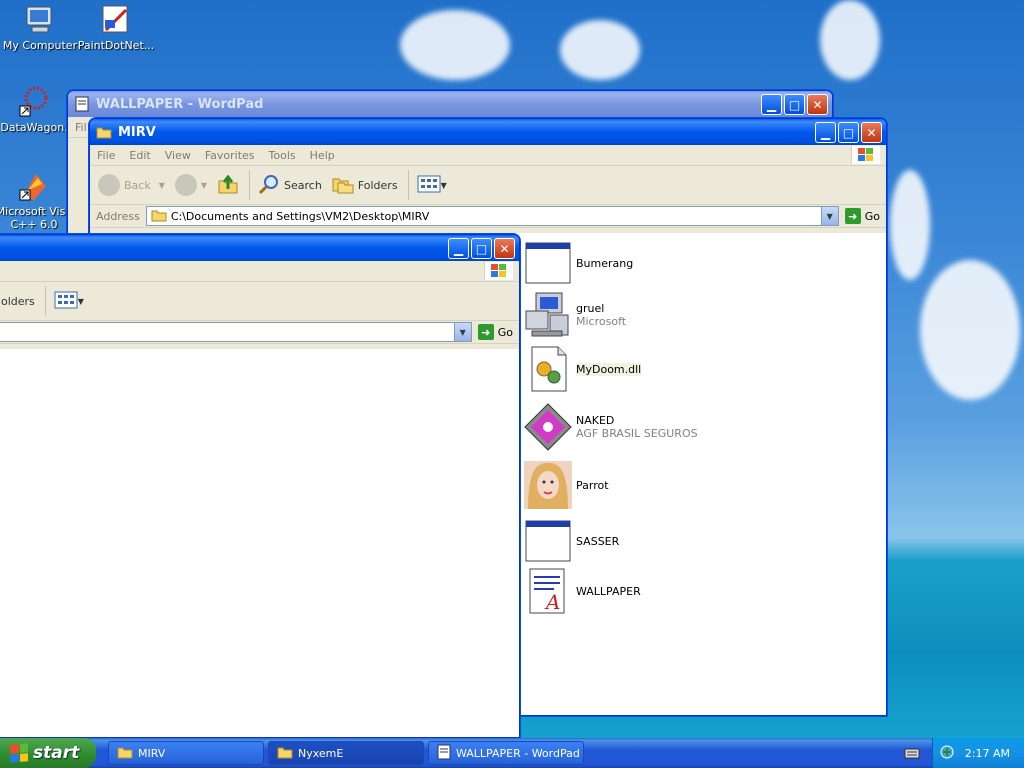 This screenshot has height=768, width=1024. I want to click on wordpad-icon, so click(444, 753).